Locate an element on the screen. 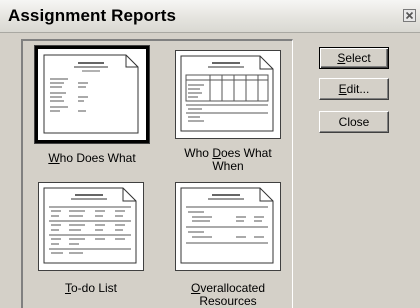 This screenshot has height=308, width=420. close-button-label: Close is located at coordinates (354, 121).